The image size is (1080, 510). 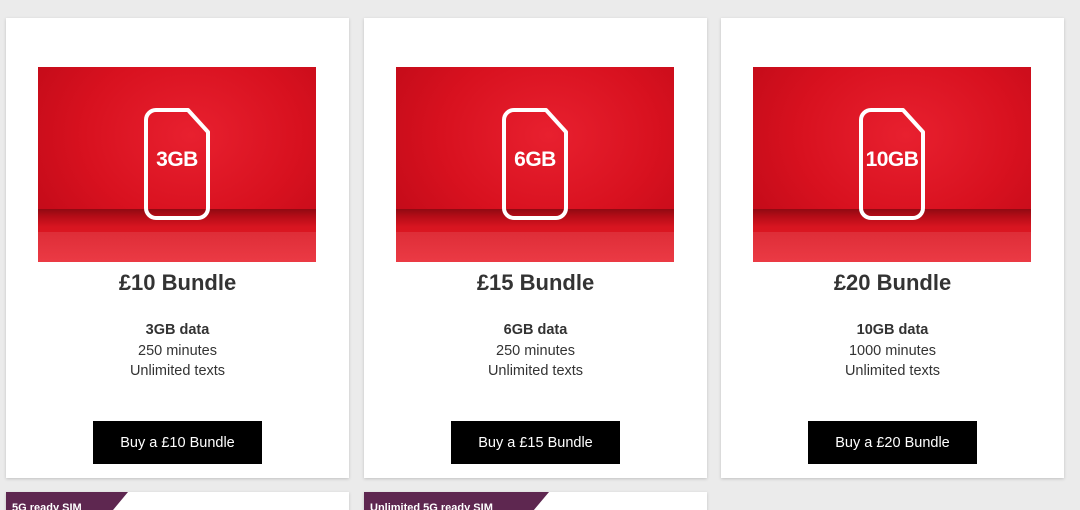 I want to click on bundle-data: 3GB data, so click(x=177, y=330).